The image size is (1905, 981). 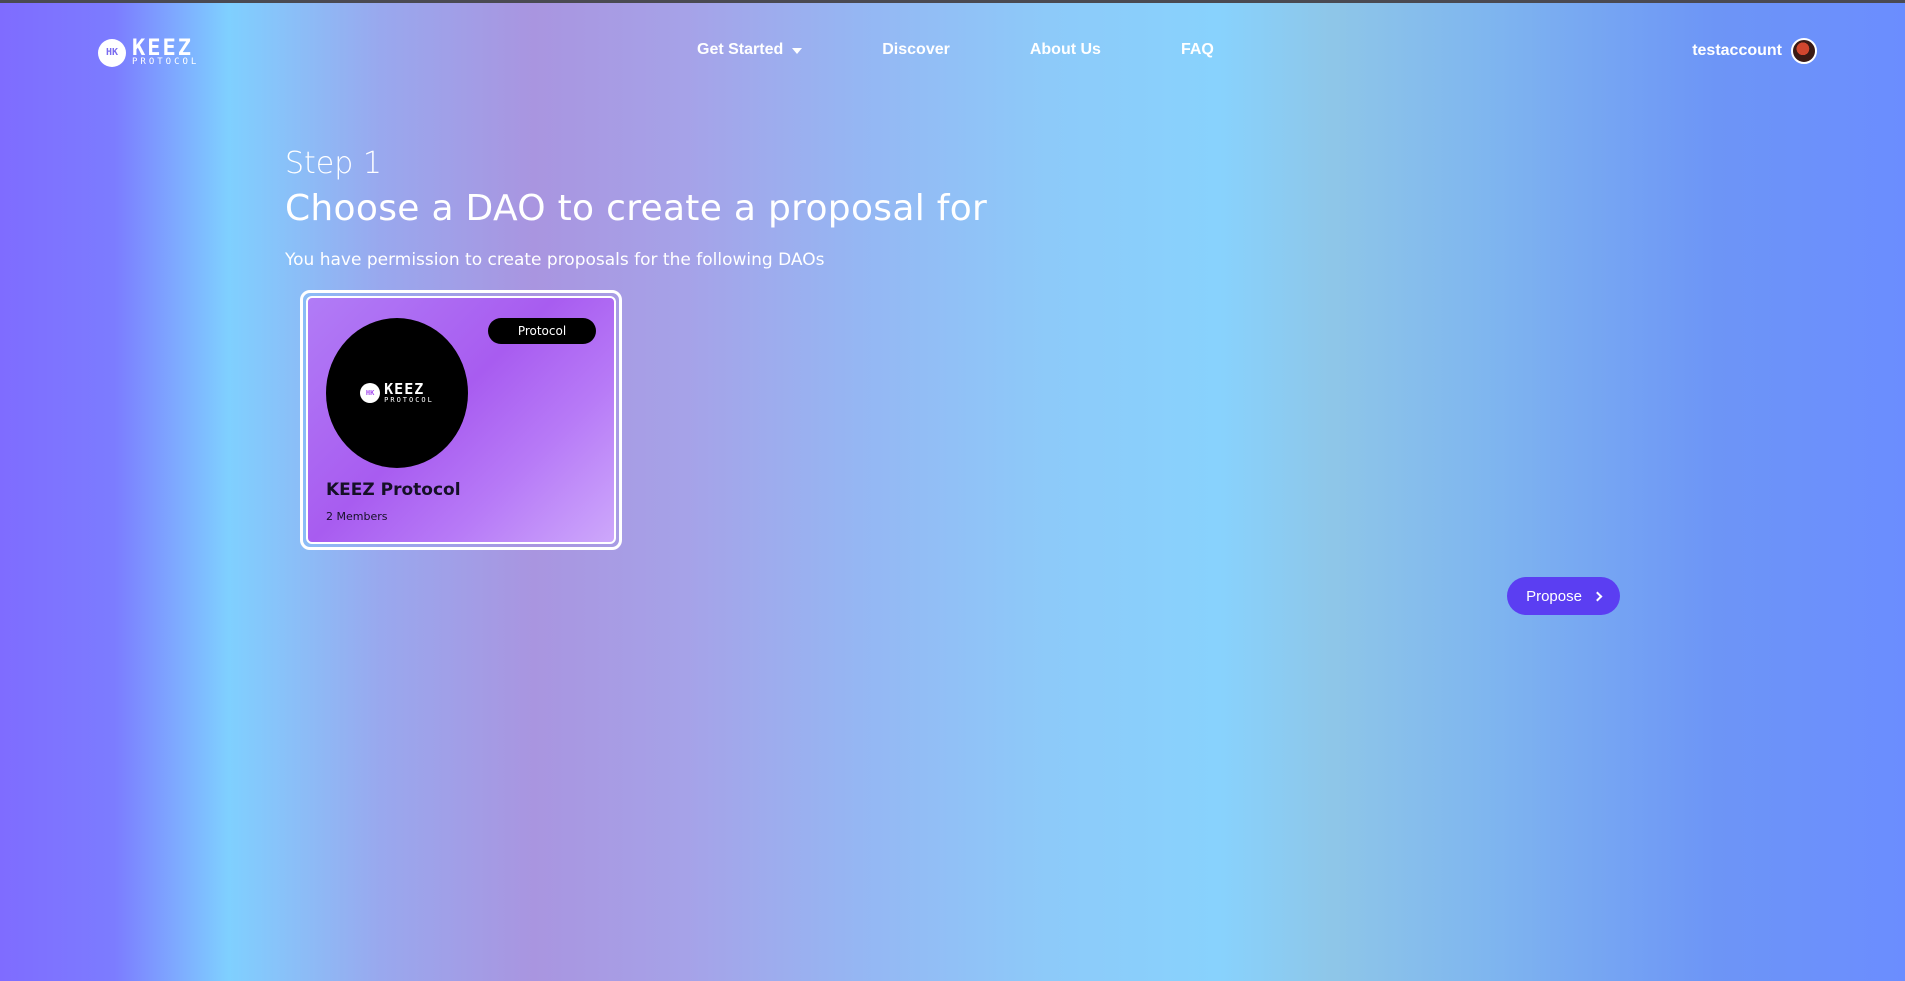 I want to click on dao-logo: HK KEEZ PROTOCOL, so click(x=397, y=393).